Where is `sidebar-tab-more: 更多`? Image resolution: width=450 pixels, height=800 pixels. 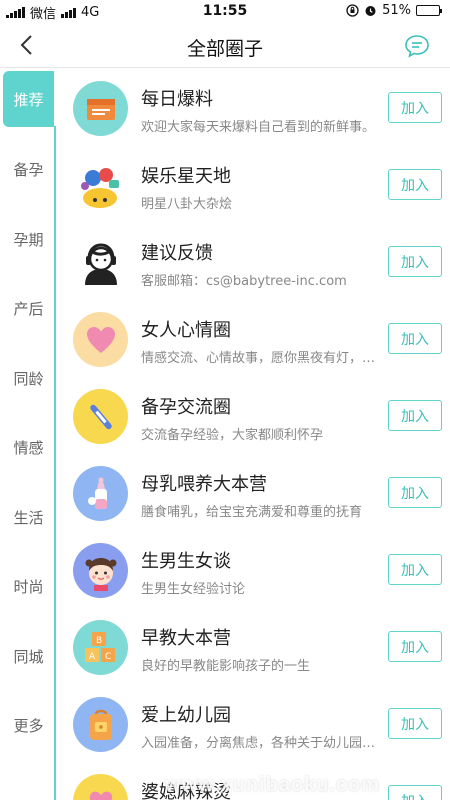 sidebar-tab-more: 更多 is located at coordinates (28, 725).